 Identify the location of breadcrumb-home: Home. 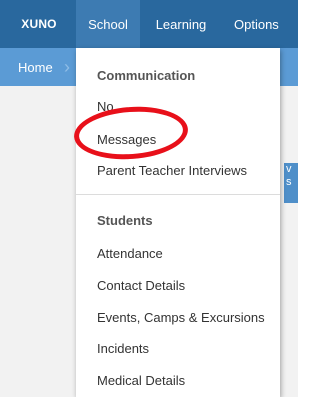
(35, 67).